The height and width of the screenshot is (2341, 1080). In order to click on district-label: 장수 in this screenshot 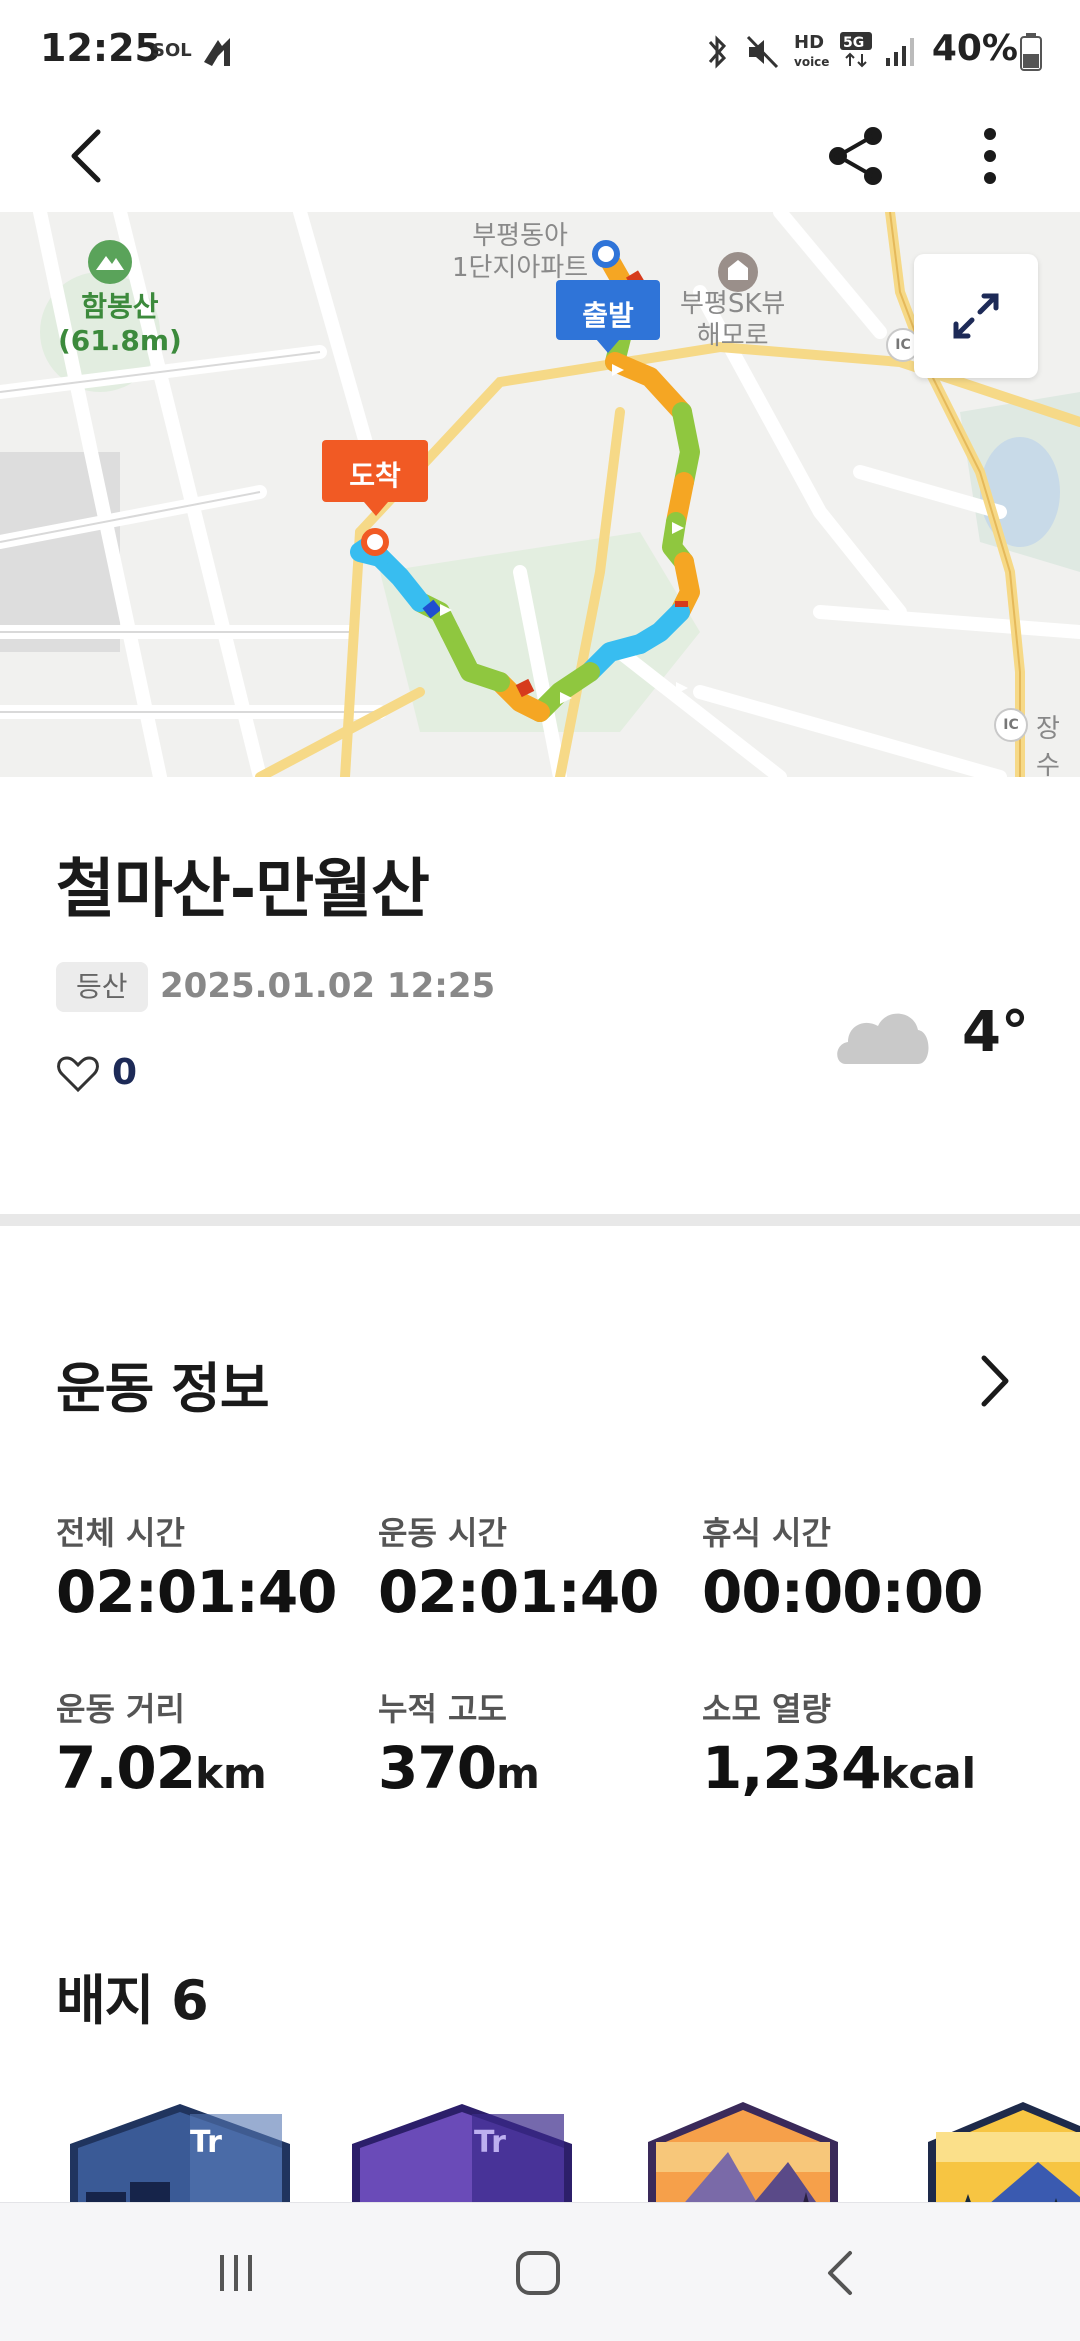, I will do `click(1048, 745)`.